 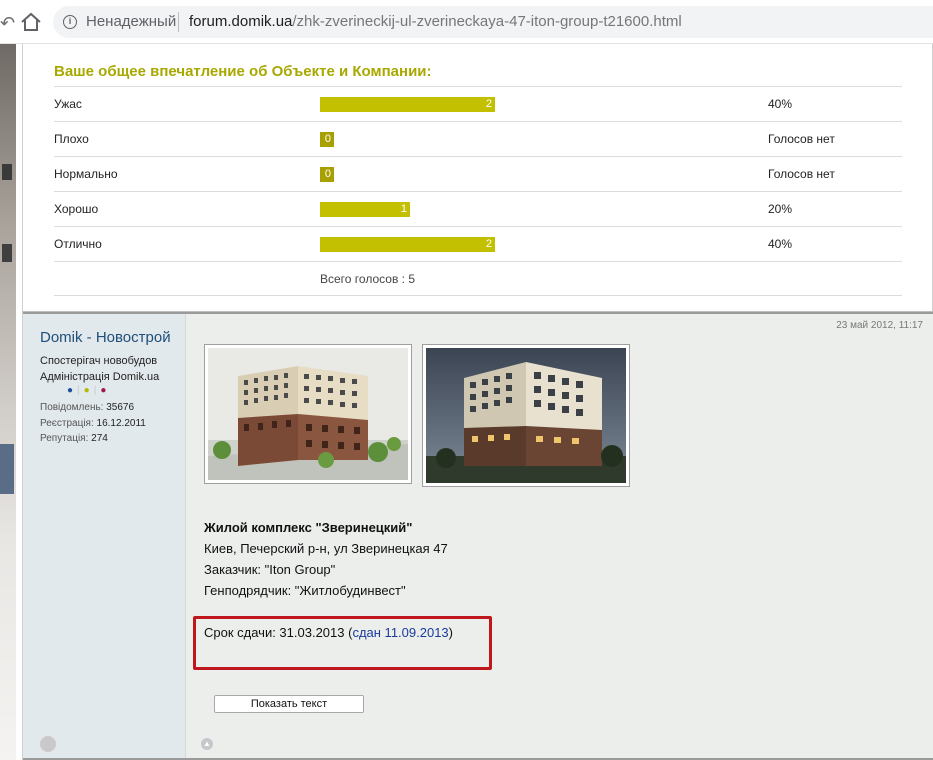 I want to click on show-text-button: Показать текст, so click(x=289, y=704).